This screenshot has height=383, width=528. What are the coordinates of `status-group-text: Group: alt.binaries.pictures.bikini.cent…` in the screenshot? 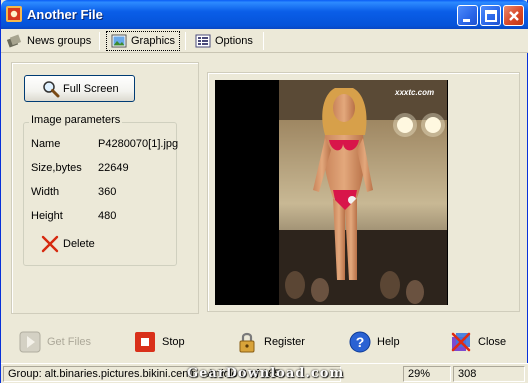 It's located at (102, 374).